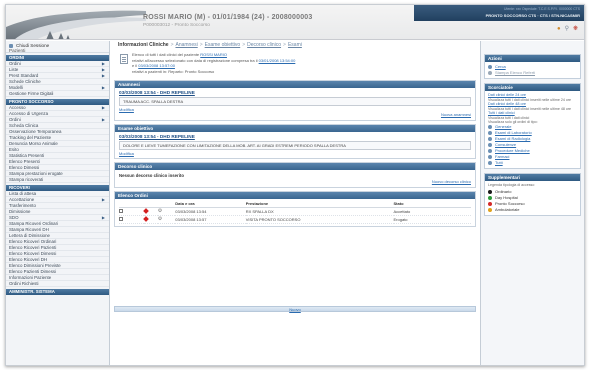 This screenshot has width=591, height=370. What do you see at coordinates (30, 277) in the screenshot?
I see `sidebar-item-label: Informazioni Paziente` at bounding box center [30, 277].